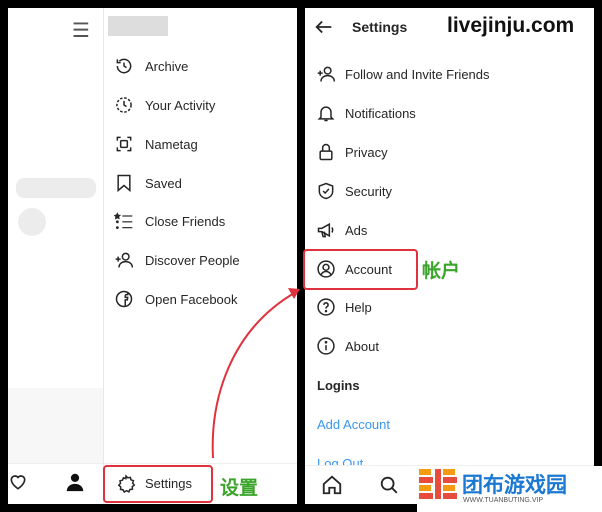  What do you see at coordinates (239, 488) in the screenshot?
I see `annotation-settings-cn: 设置` at bounding box center [239, 488].